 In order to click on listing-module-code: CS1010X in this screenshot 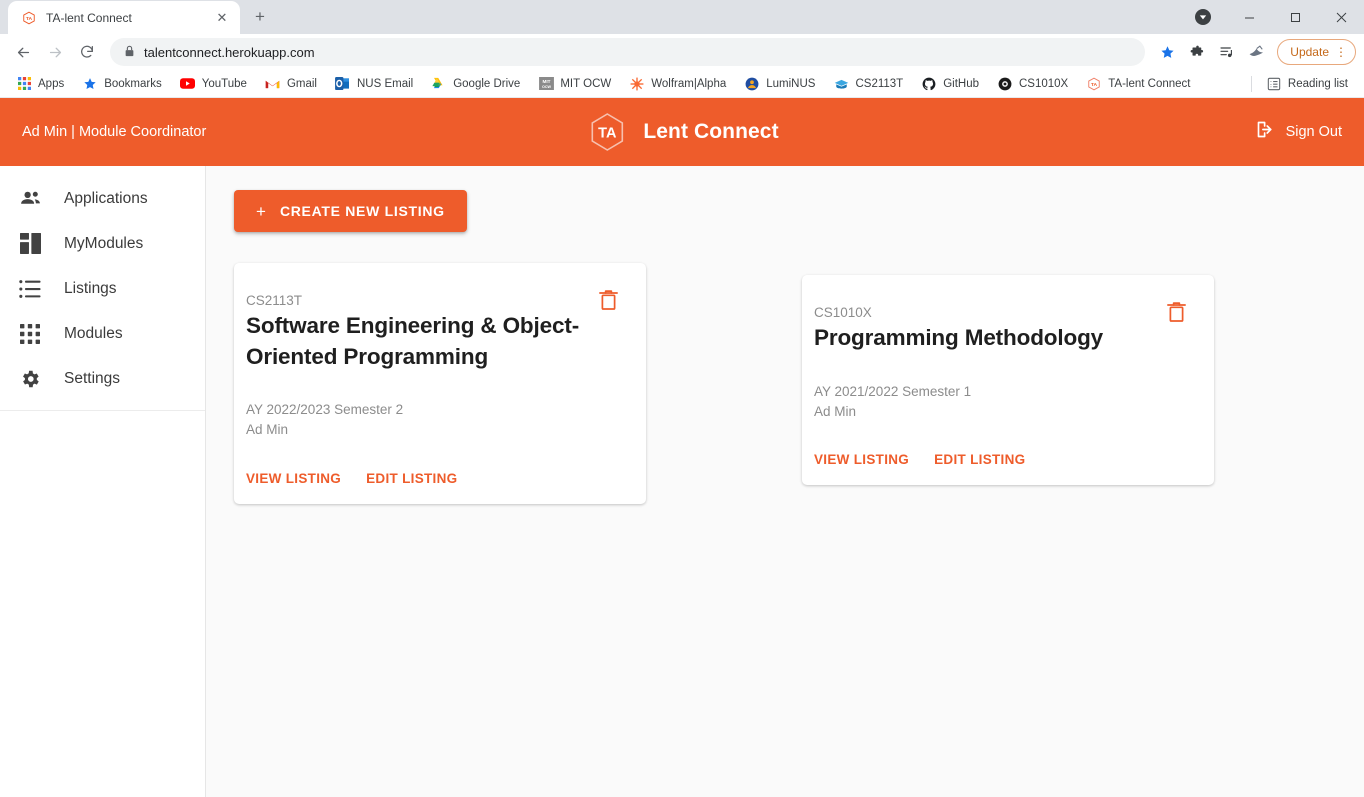, I will do `click(843, 312)`.